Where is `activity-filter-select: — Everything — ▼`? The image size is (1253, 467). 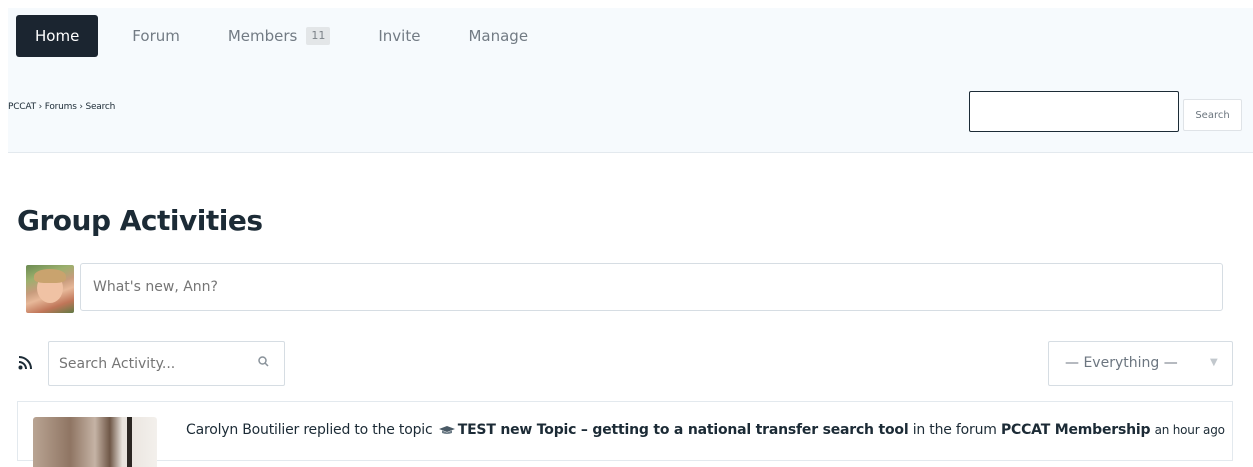 activity-filter-select: — Everything — ▼ is located at coordinates (1140, 363).